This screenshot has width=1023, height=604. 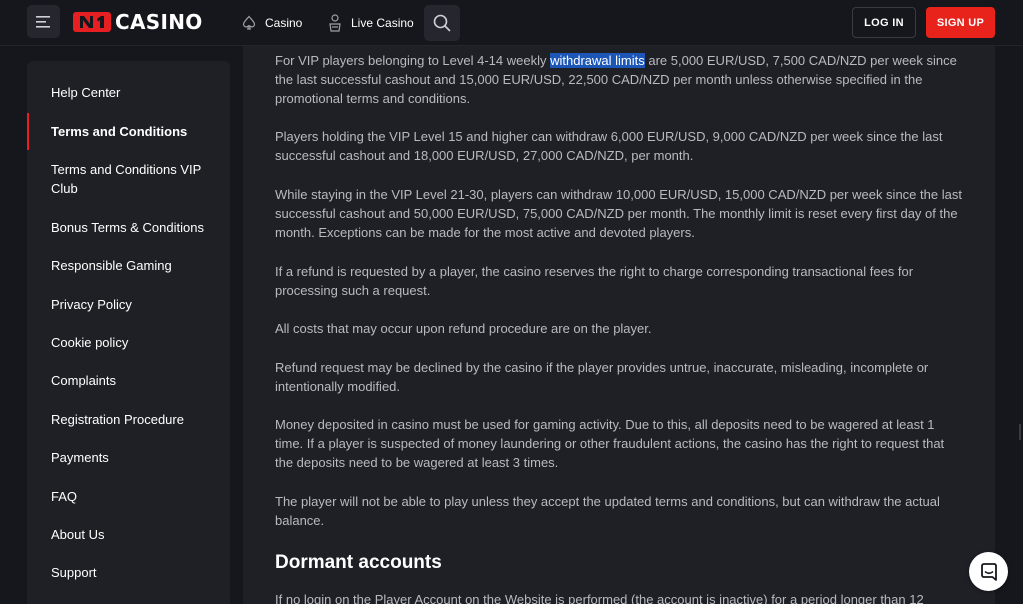 I want to click on sidebar-item-about-us: About Us, so click(x=128, y=534).